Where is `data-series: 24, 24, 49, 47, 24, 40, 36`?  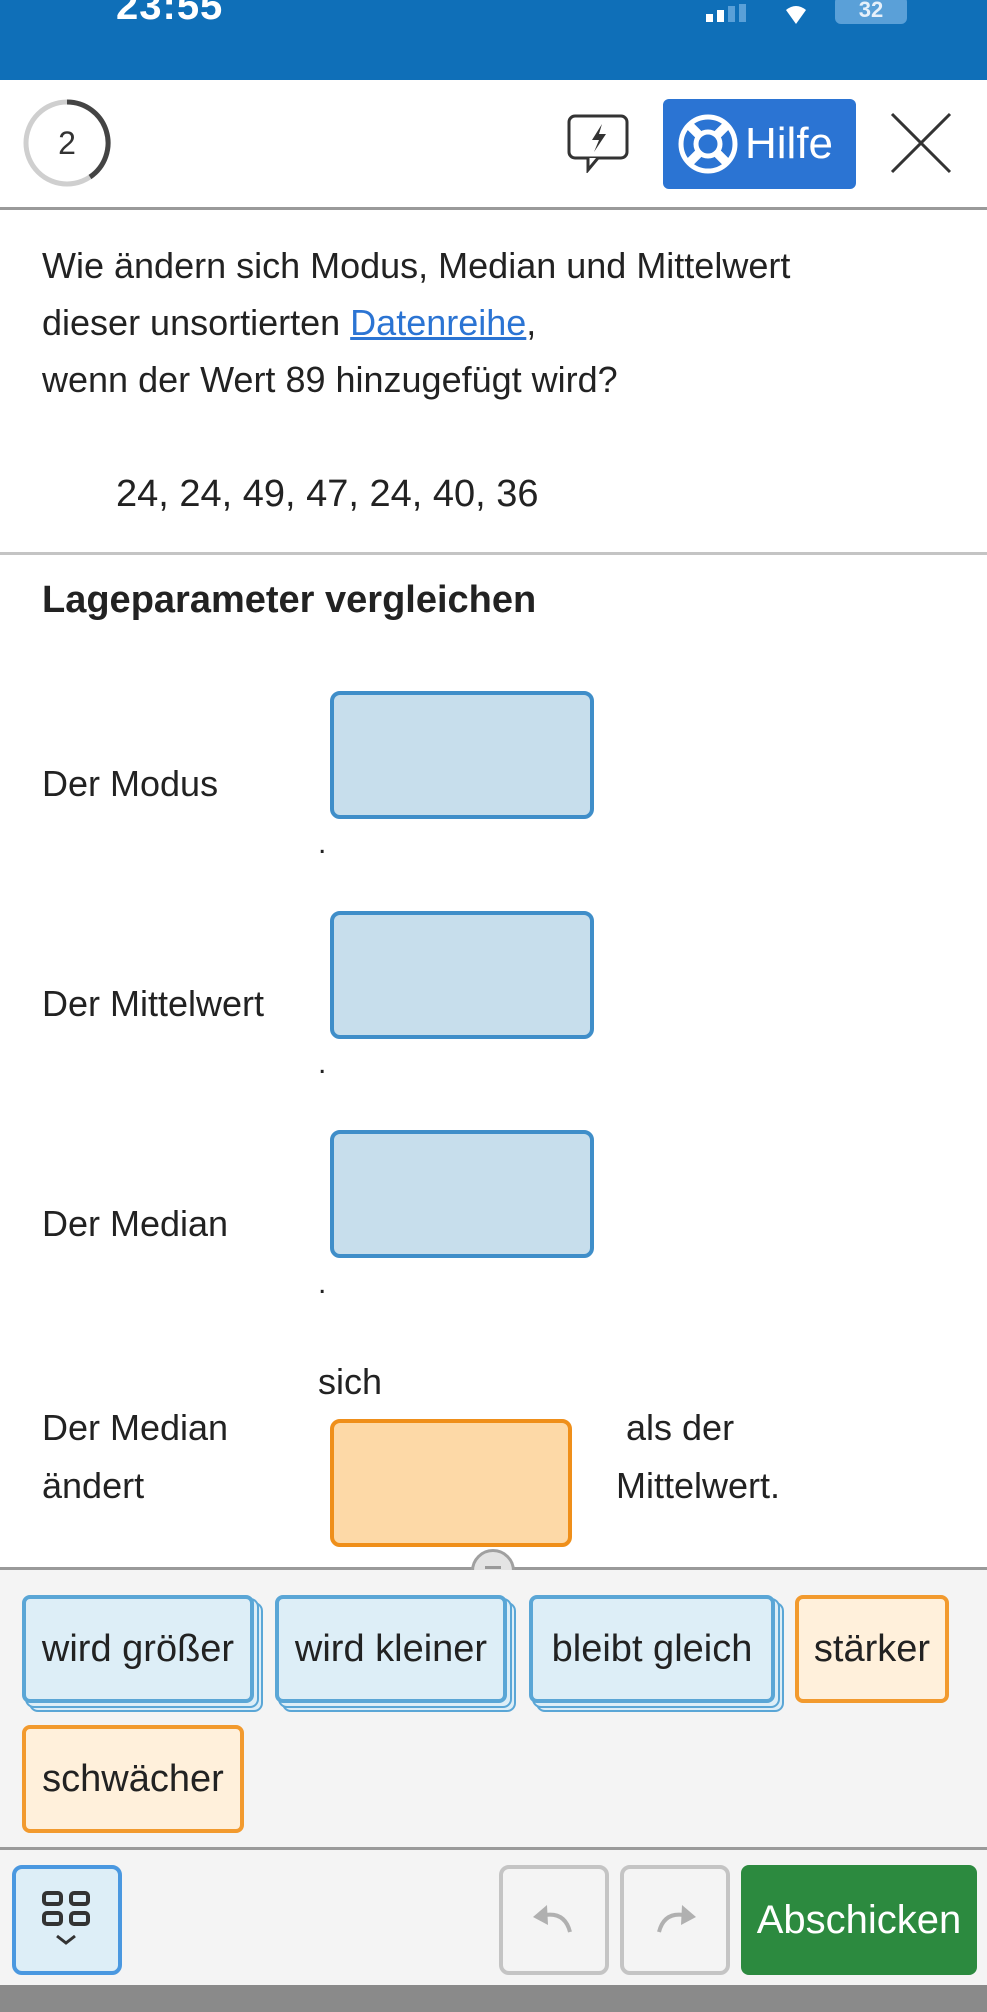
data-series: 24, 24, 49, 47, 24, 40, 36 is located at coordinates (327, 494).